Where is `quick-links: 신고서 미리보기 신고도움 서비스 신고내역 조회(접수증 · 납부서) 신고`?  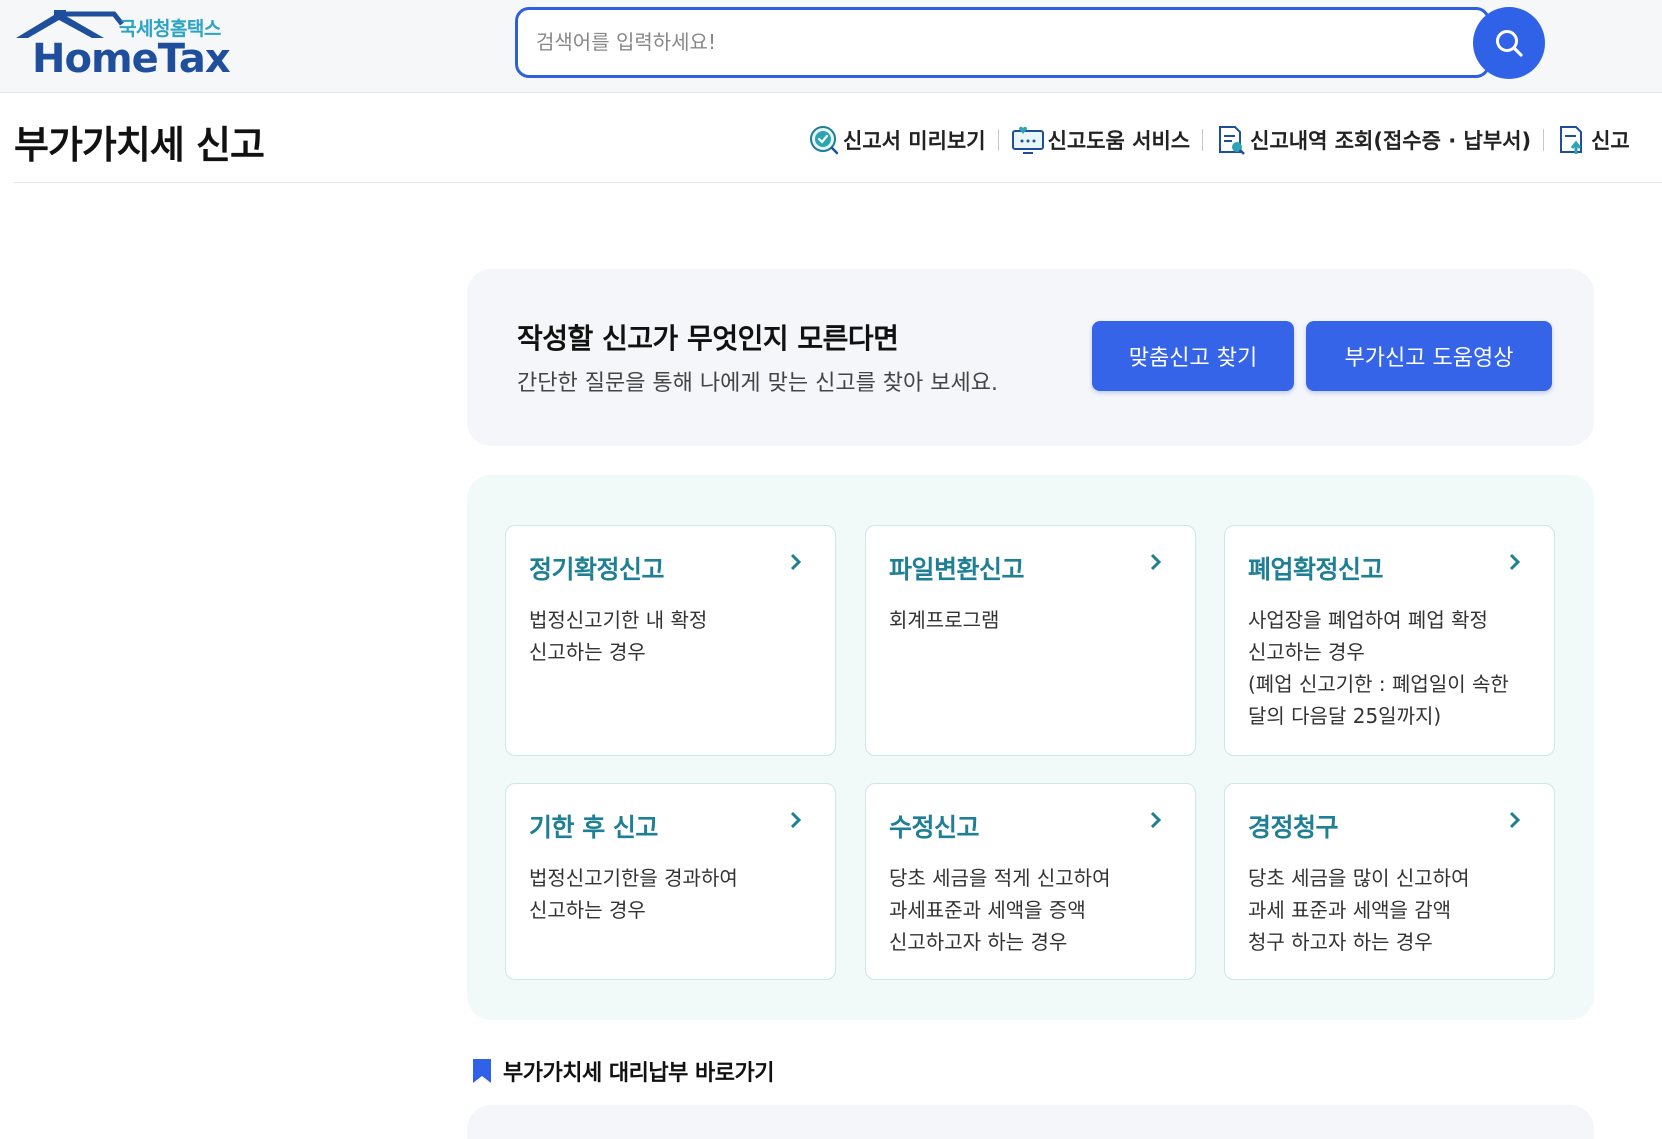
quick-links: 신고서 미리보기 신고도움 서비스 신고내역 조회(접수증 · 납부서) 신고 is located at coordinates (1219, 140).